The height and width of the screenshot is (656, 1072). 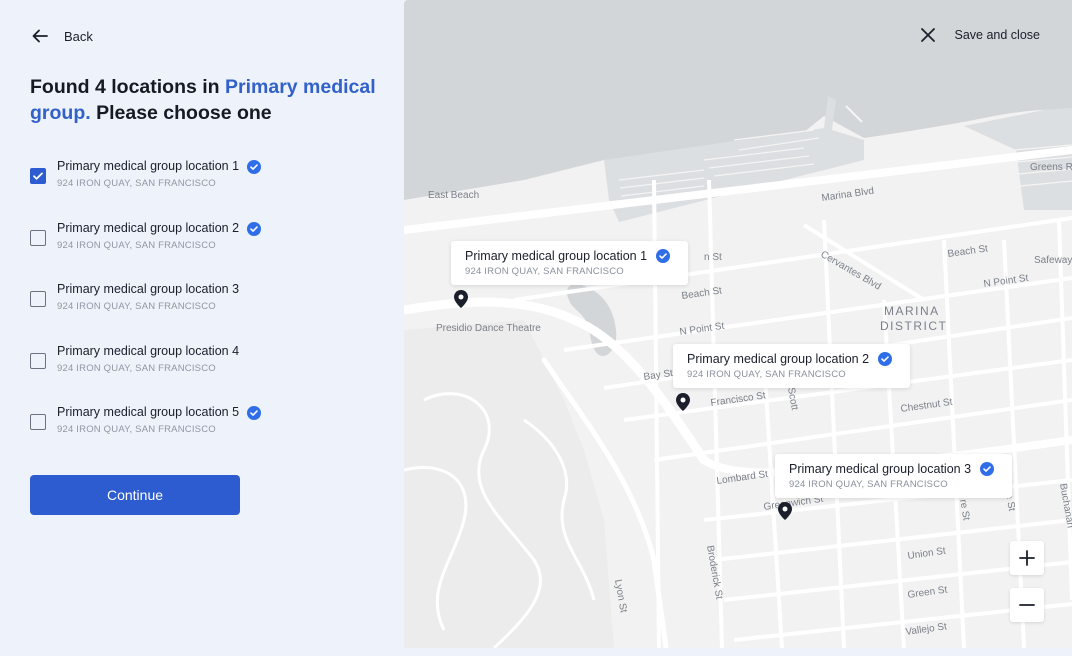 I want to click on minus-icon, so click(x=1027, y=605).